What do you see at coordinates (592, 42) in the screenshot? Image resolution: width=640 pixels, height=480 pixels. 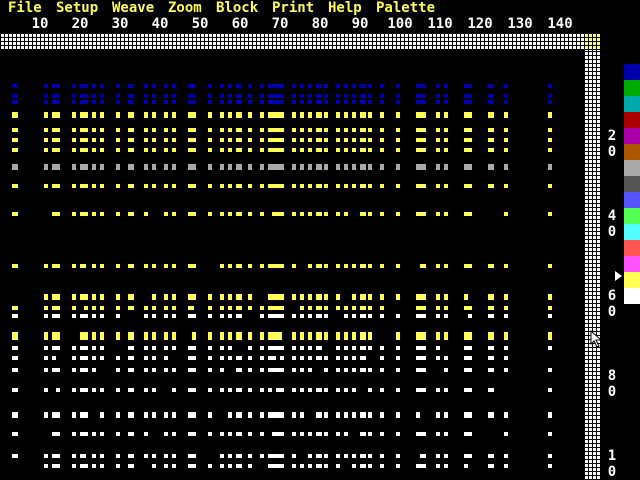 I see `tieup-corner` at bounding box center [592, 42].